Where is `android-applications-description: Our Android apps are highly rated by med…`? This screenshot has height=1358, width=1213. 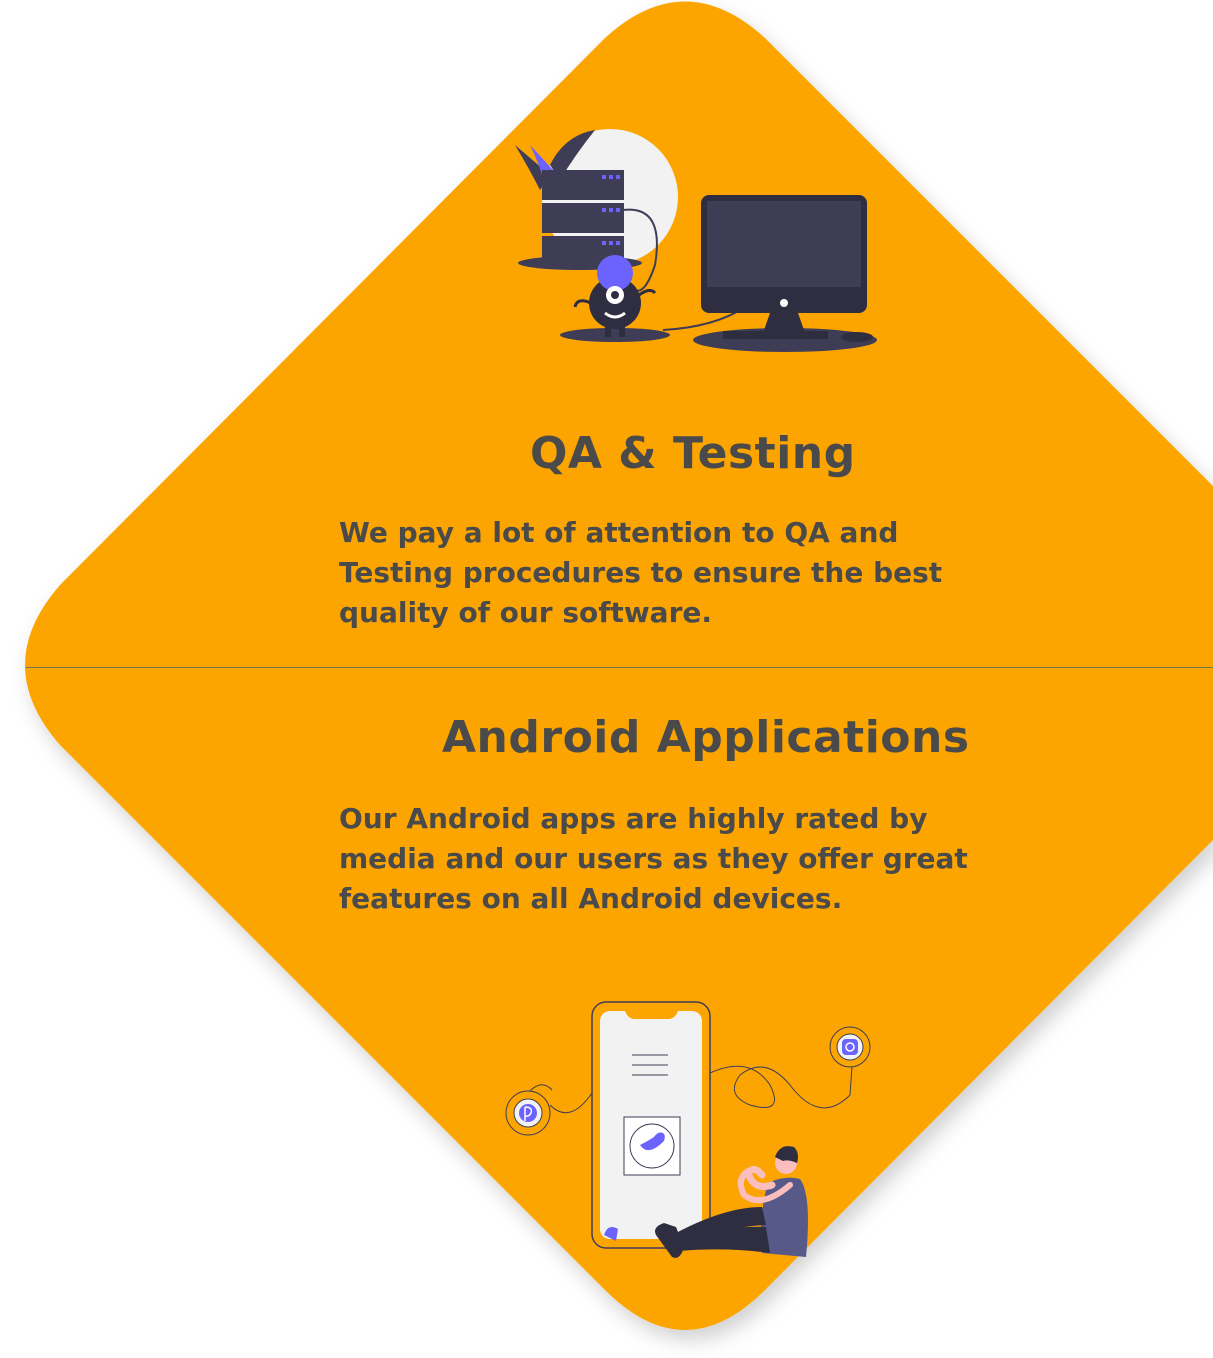
android-applications-description: Our Android apps are highly rated by med… is located at coordinates (653, 858).